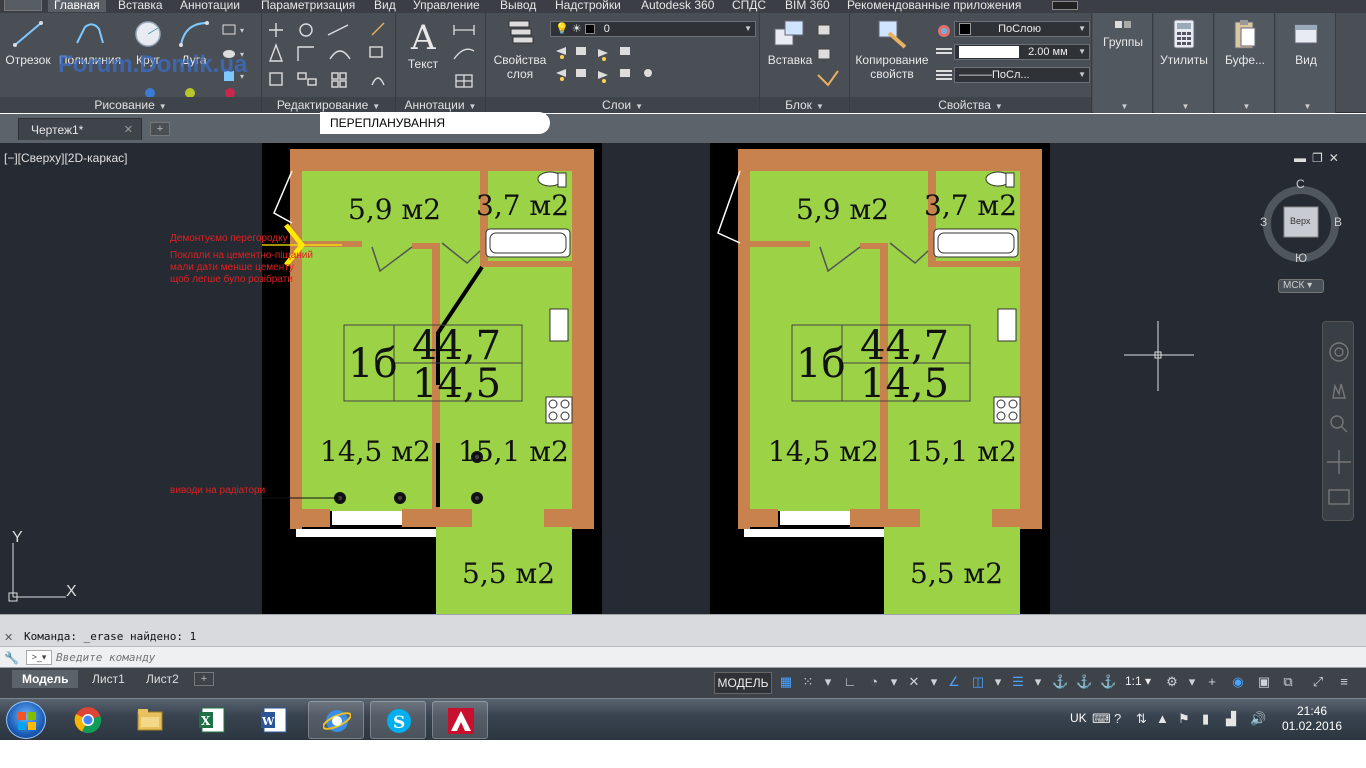 This screenshot has height=768, width=1366. I want to click on ortho-icon: ∟, so click(850, 682).